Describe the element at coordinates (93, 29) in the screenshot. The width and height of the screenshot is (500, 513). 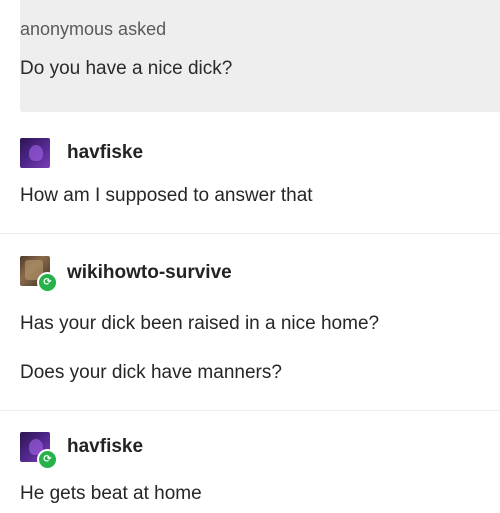
I see `ask-header: anonymous asked` at that location.